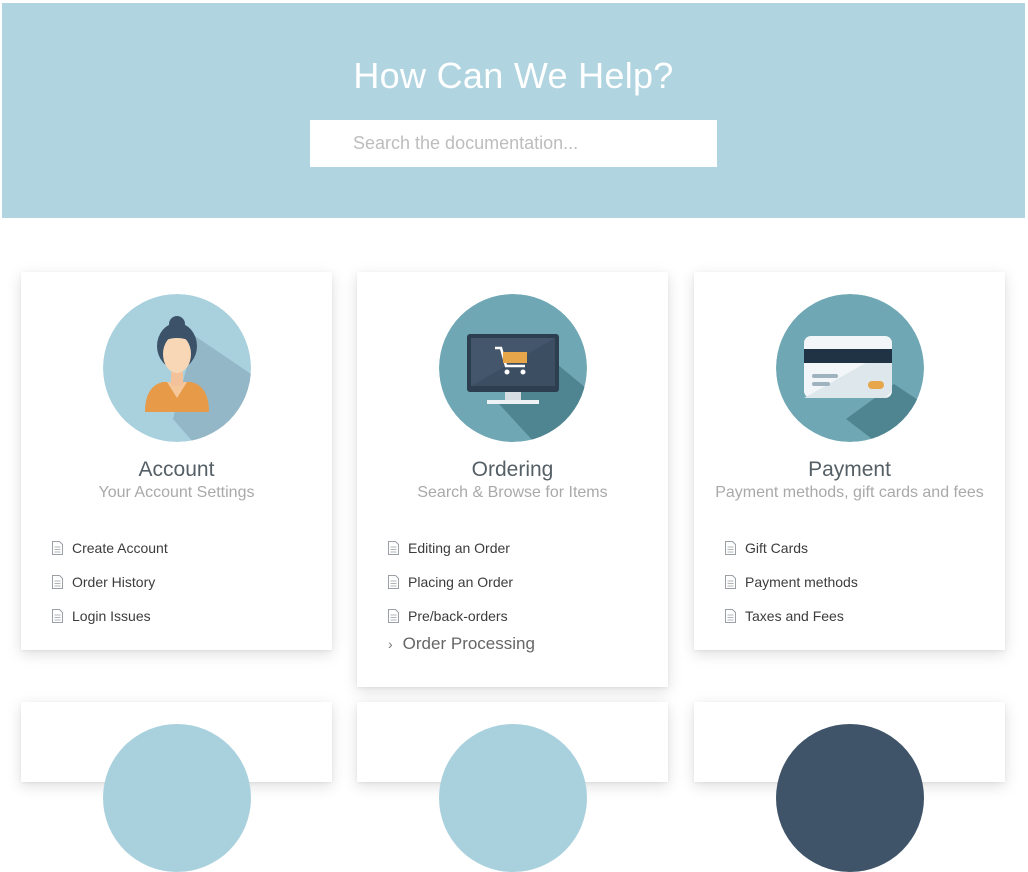 The width and height of the screenshot is (1028, 872). I want to click on search-input, so click(513, 143).